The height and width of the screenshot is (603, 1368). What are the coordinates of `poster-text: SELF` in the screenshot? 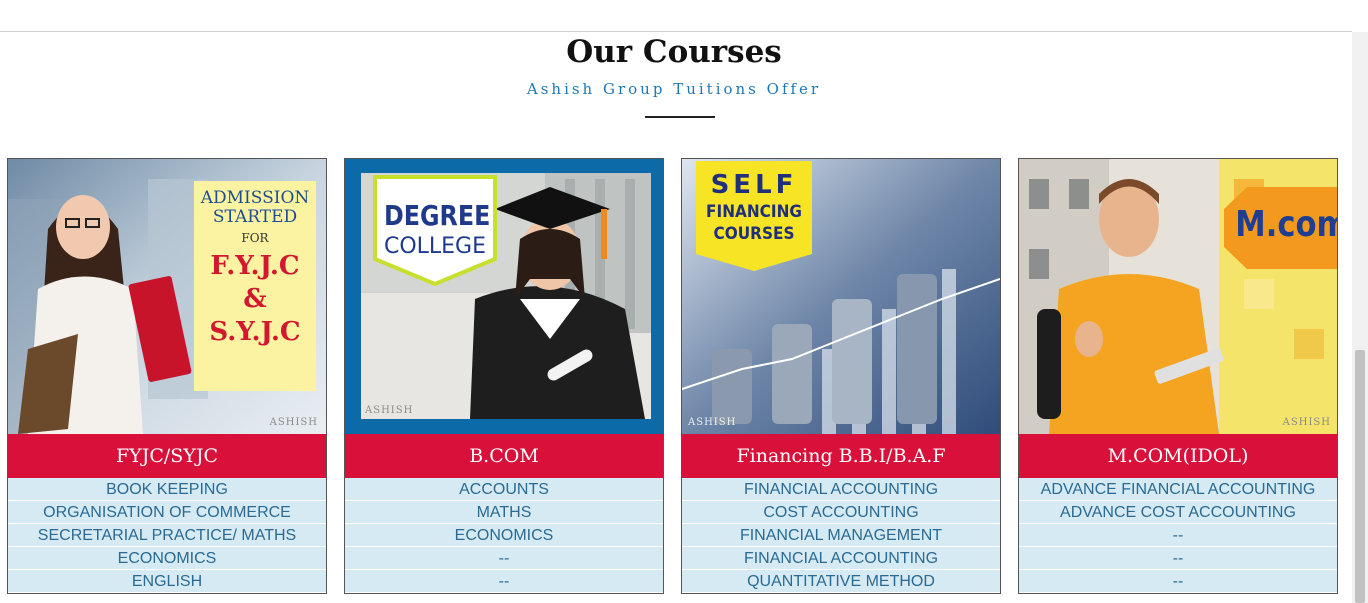 It's located at (754, 185).